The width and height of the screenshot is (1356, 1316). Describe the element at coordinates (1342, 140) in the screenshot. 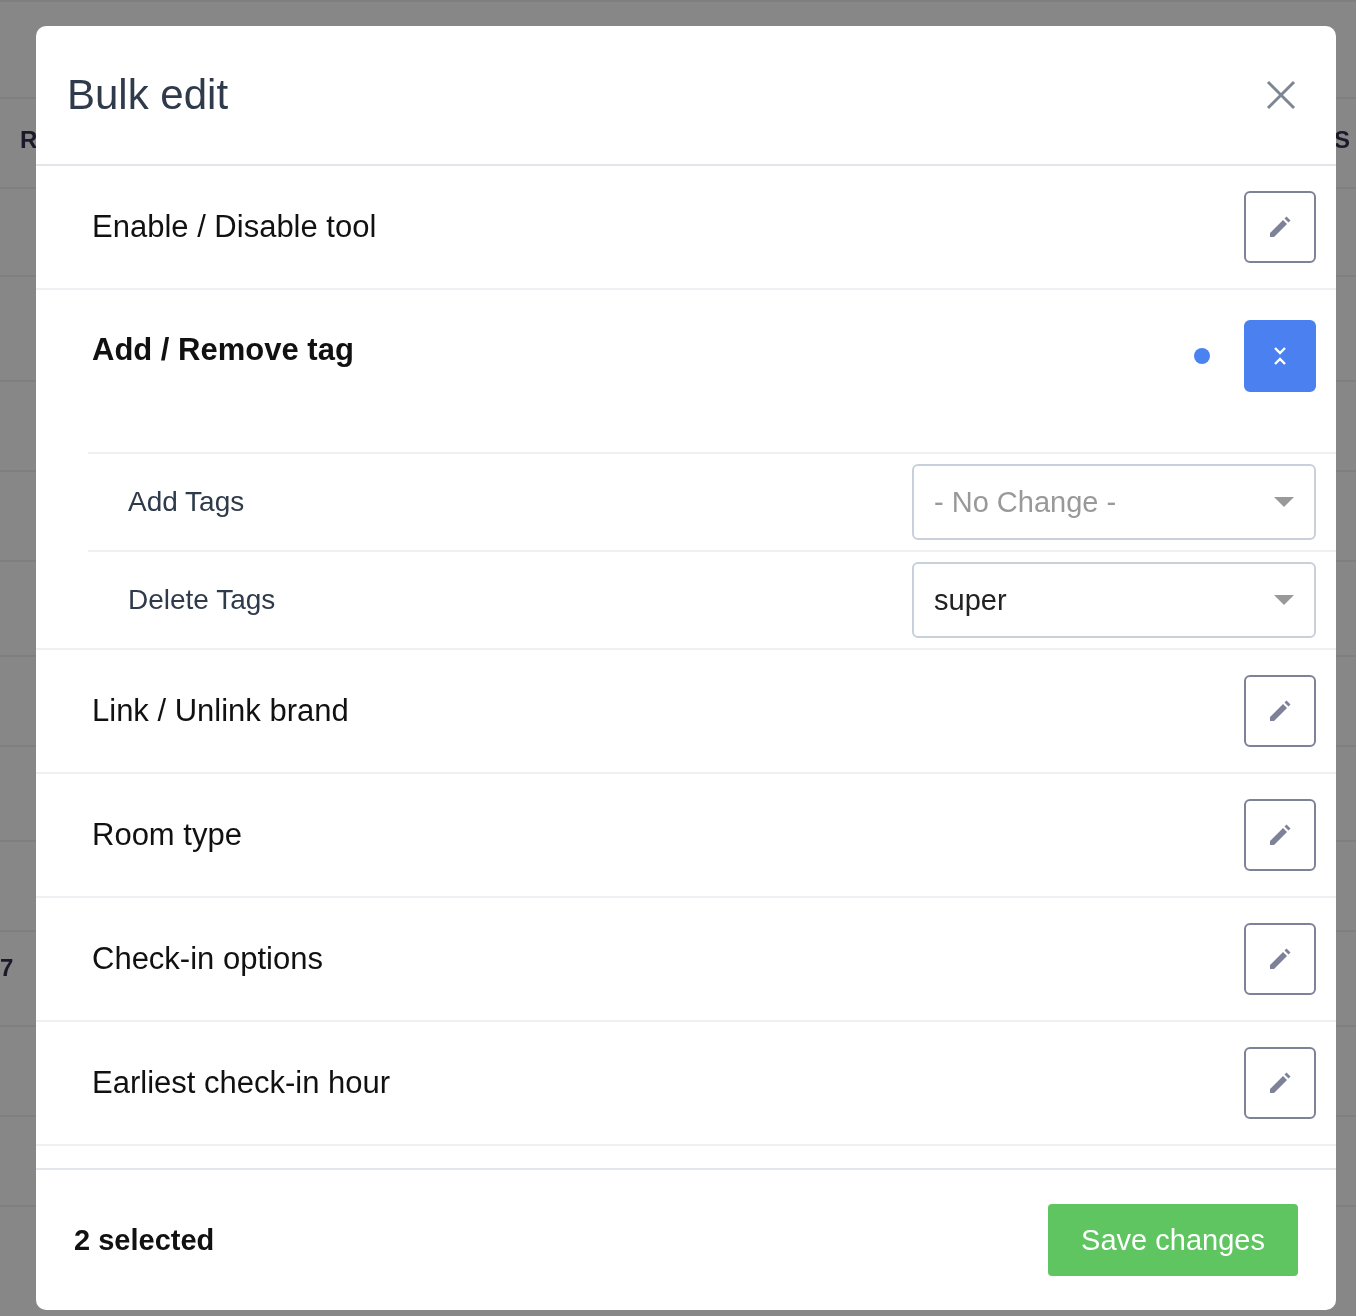

I see `background-text: S` at that location.